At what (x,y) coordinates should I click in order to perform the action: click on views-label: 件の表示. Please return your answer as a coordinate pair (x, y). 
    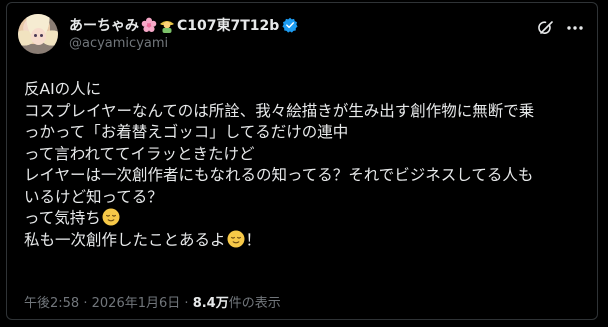
    Looking at the image, I should click on (255, 303).